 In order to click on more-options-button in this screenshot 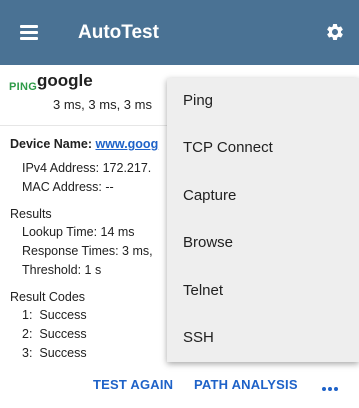, I will do `click(330, 387)`.